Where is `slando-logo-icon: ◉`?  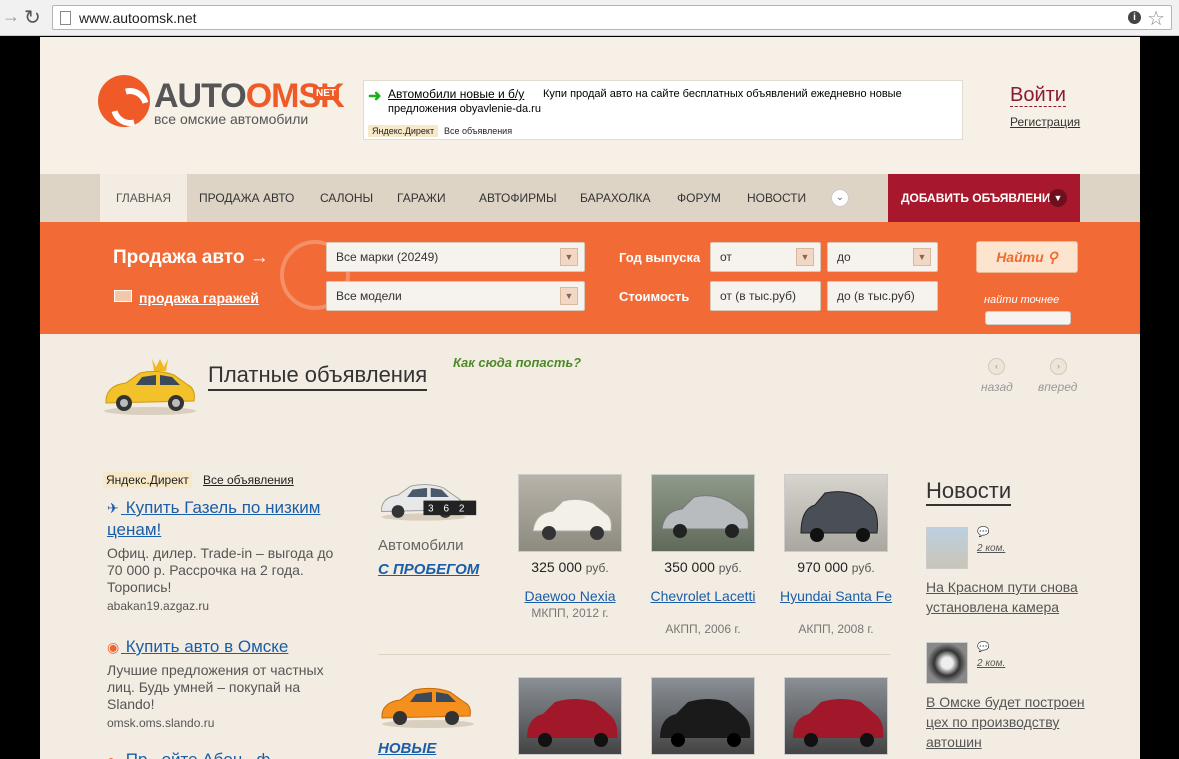 slando-logo-icon: ◉ is located at coordinates (113, 647).